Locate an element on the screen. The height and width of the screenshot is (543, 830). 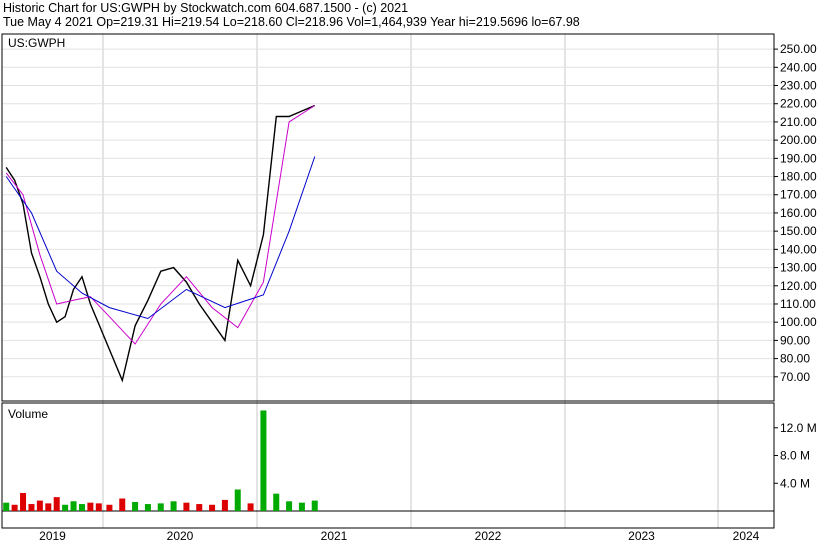
volume-axis-ticks: 12.0 M 8.0 M 4.0 M is located at coordinates (795, 455).